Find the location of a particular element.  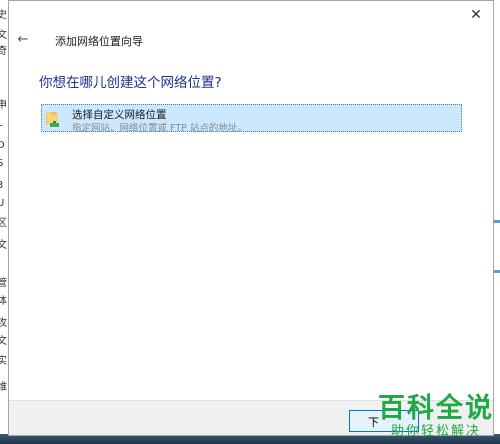

page-heading: 你想在哪儿创建这个网络位置? is located at coordinates (130, 83).